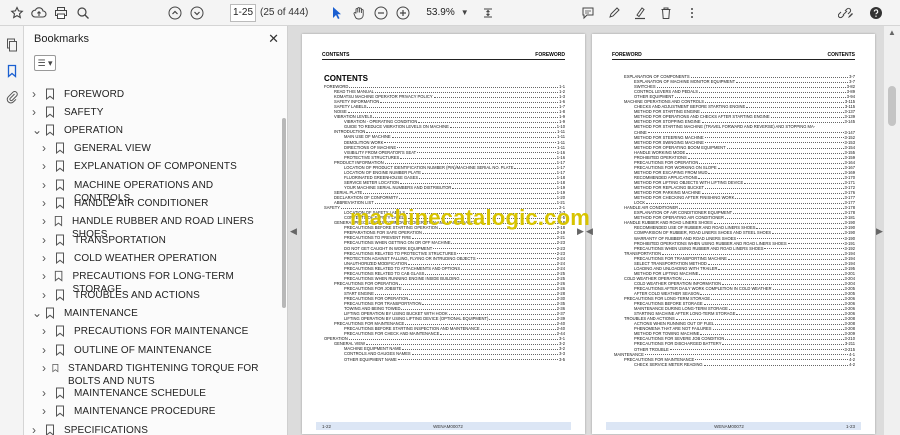  I want to click on link-edit-icon, so click(846, 13).